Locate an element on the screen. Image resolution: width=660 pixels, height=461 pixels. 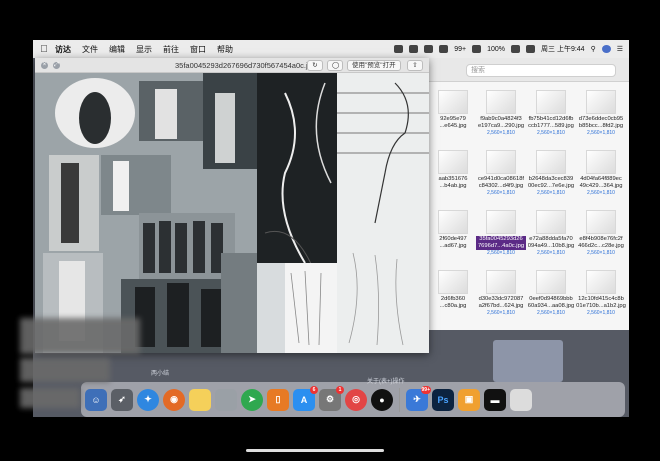
search-icon: ⚲ is located at coordinates (593, 49).